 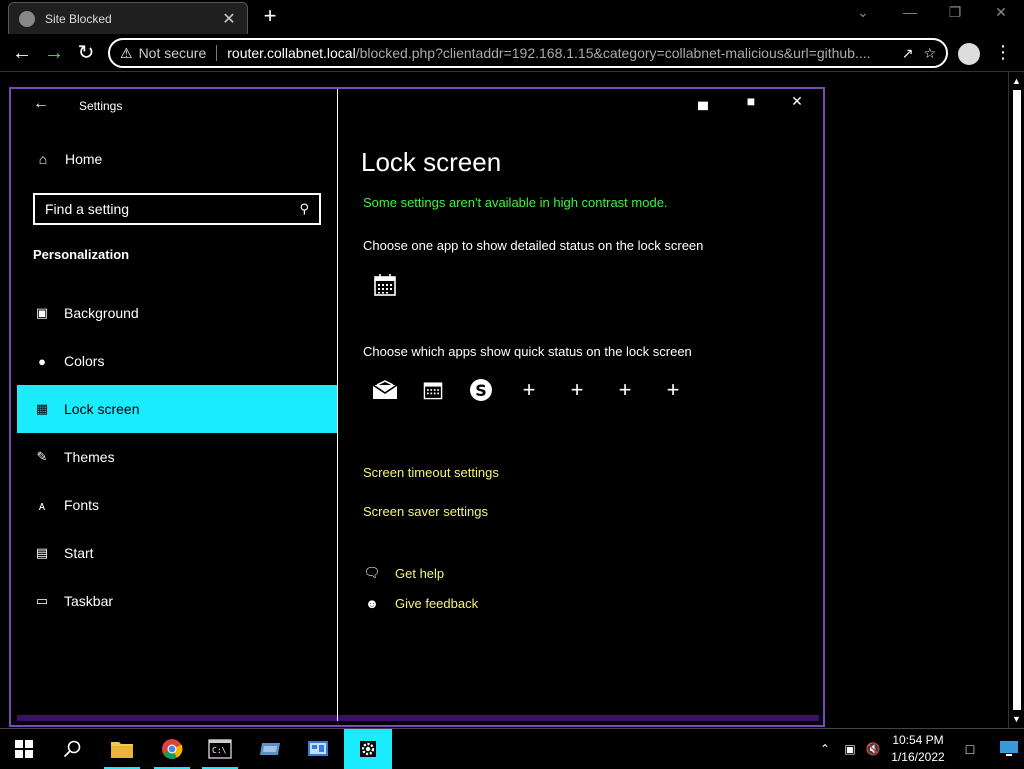 I want to click on tab-close-icon: ✕, so click(x=229, y=19).